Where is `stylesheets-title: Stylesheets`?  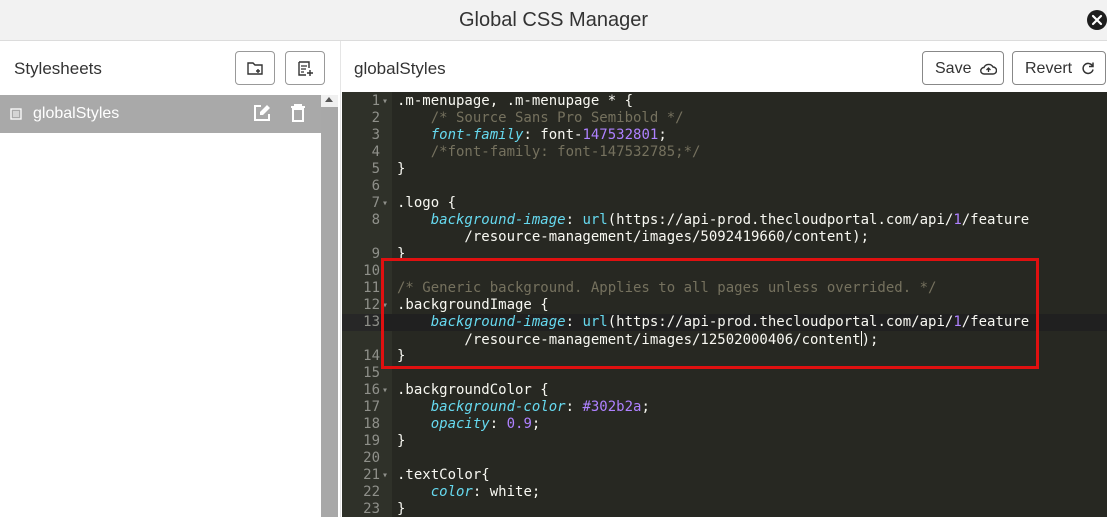 stylesheets-title: Stylesheets is located at coordinates (58, 68).